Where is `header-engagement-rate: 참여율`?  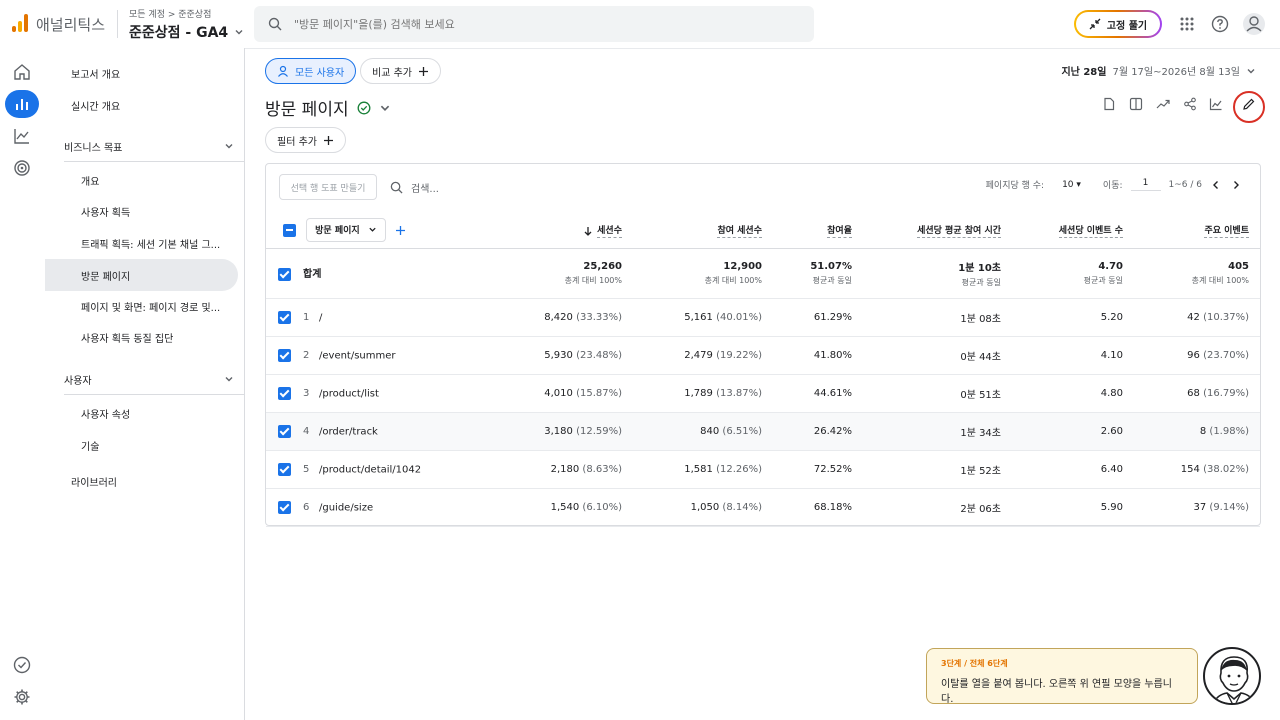 header-engagement-rate: 참여율 is located at coordinates (818, 230).